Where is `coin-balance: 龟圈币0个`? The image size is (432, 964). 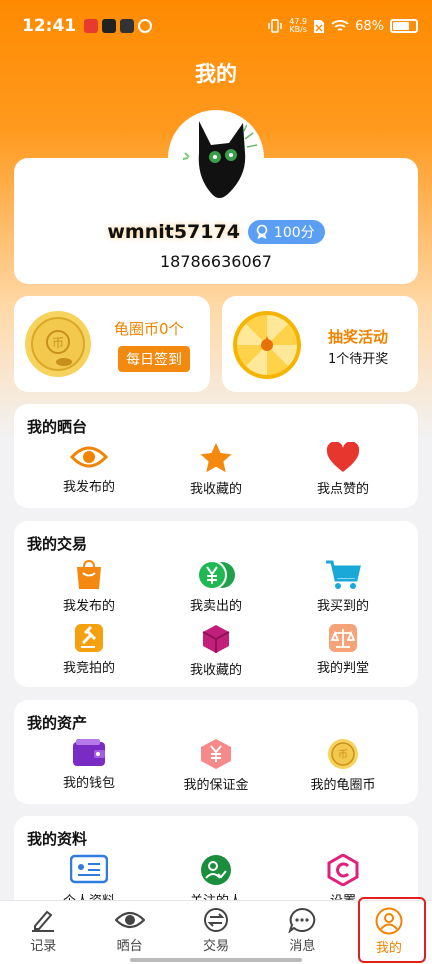
coin-balance: 龟圈币0个 is located at coordinates (149, 329).